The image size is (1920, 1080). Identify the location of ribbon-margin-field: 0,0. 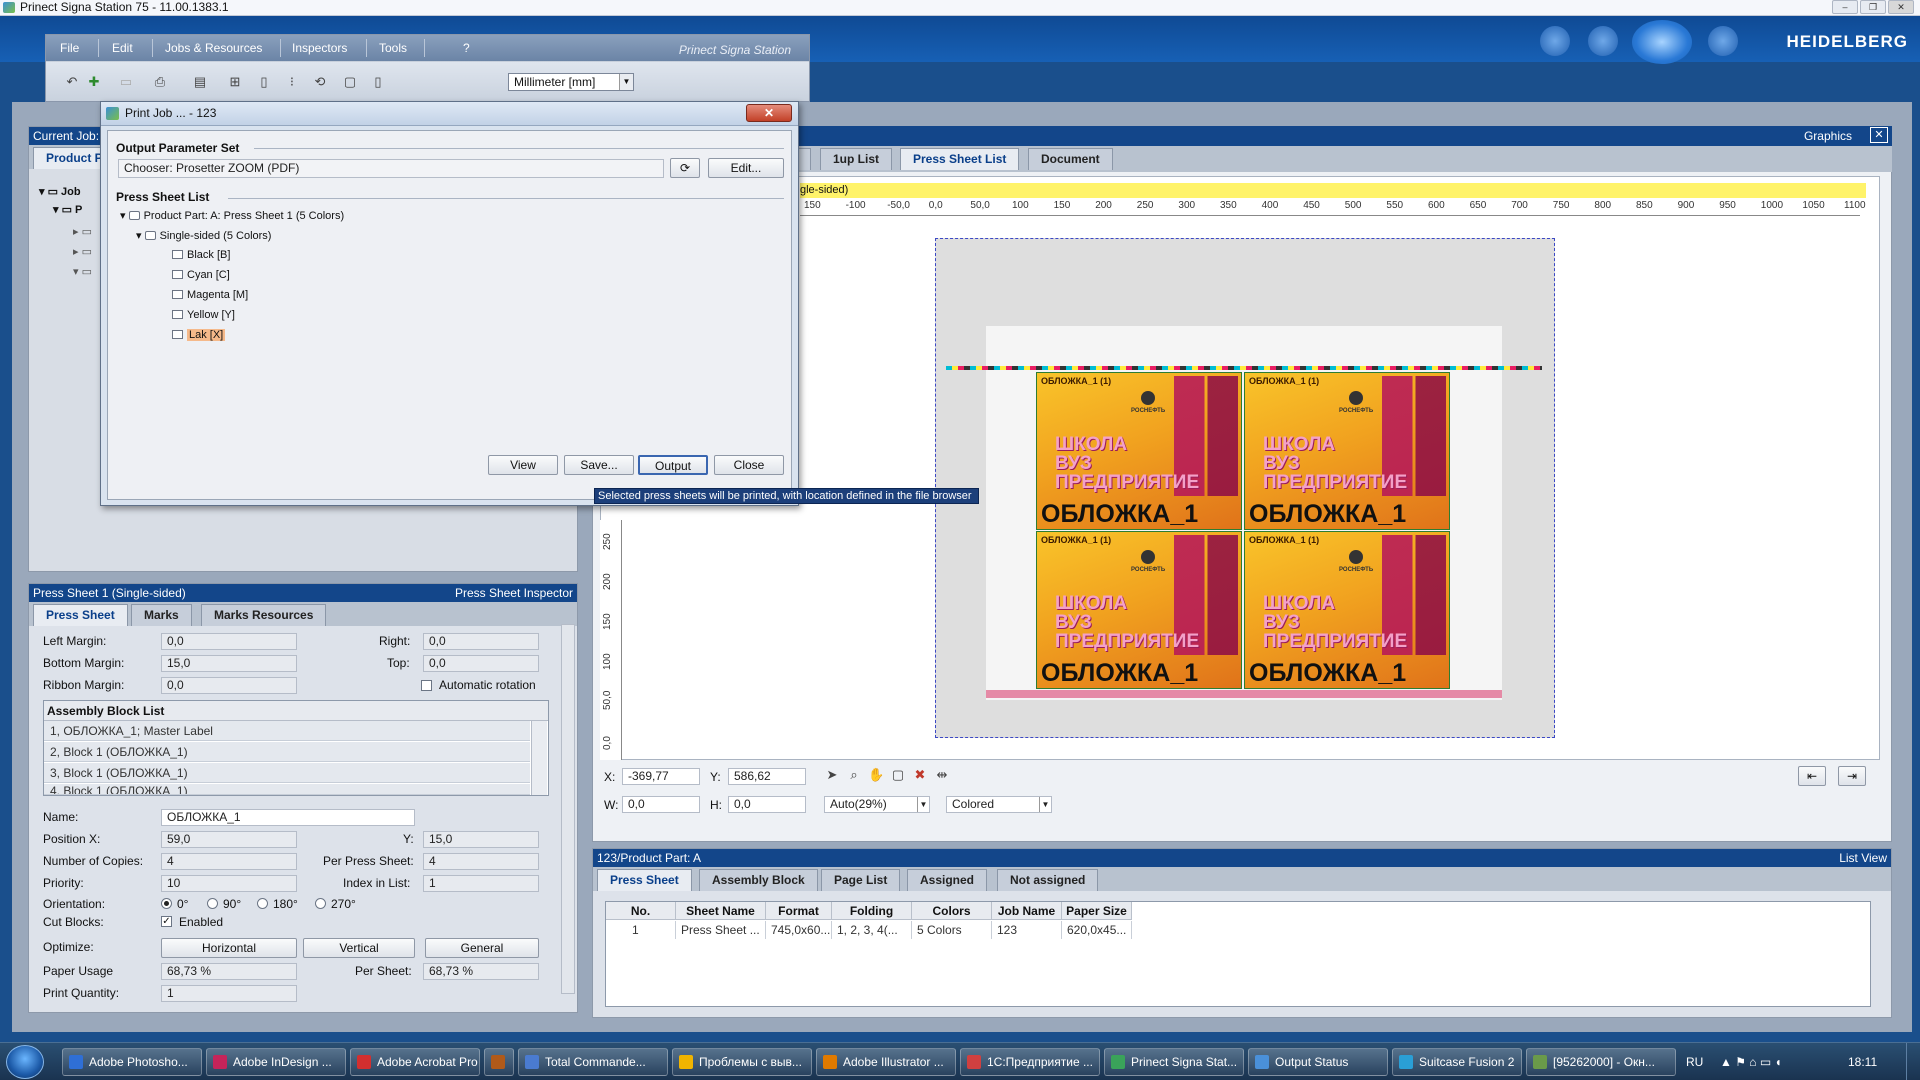
(229, 685).